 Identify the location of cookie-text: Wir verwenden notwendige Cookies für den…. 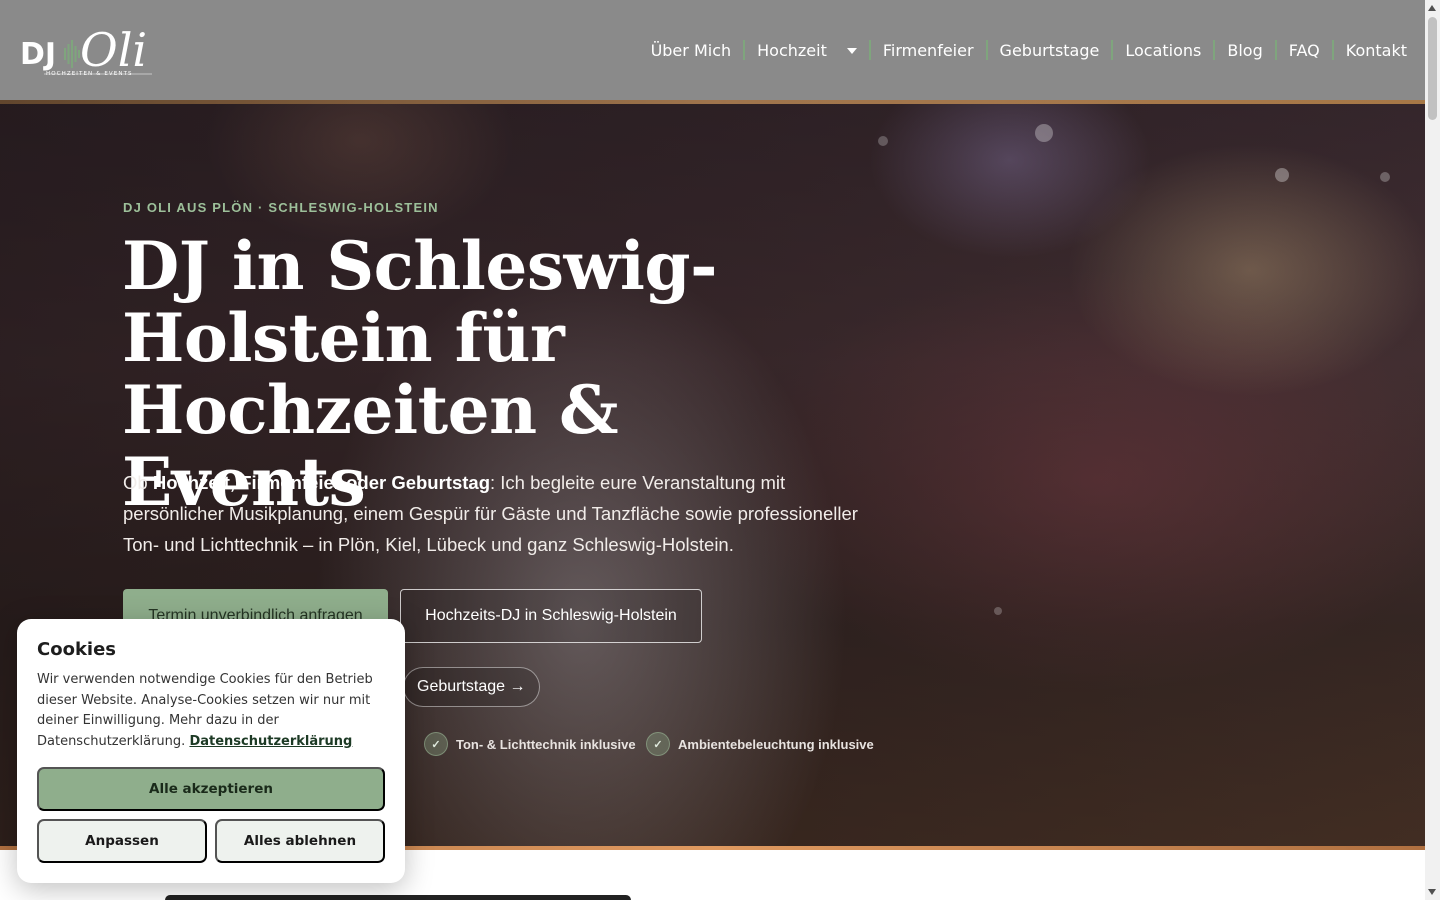
(211, 711).